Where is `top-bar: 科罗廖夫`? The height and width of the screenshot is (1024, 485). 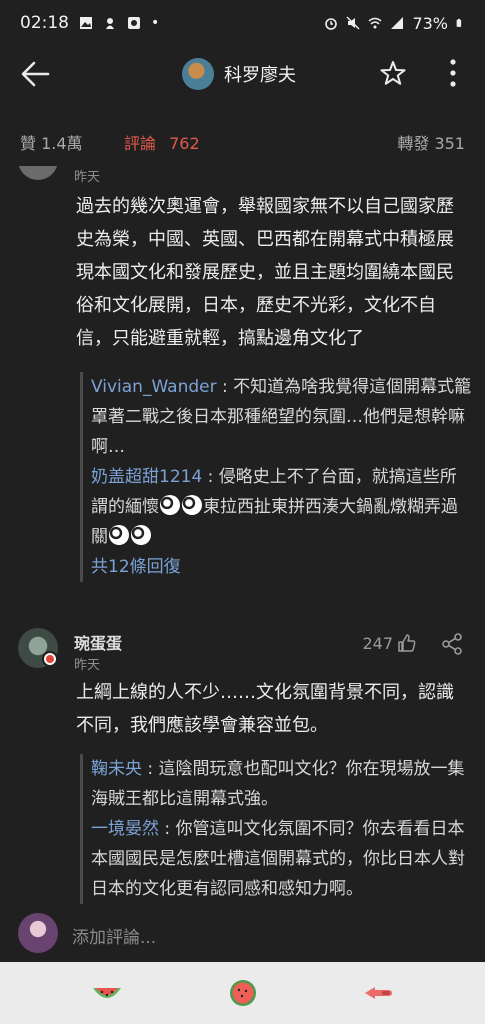 top-bar: 科罗廖夫 is located at coordinates (242, 74).